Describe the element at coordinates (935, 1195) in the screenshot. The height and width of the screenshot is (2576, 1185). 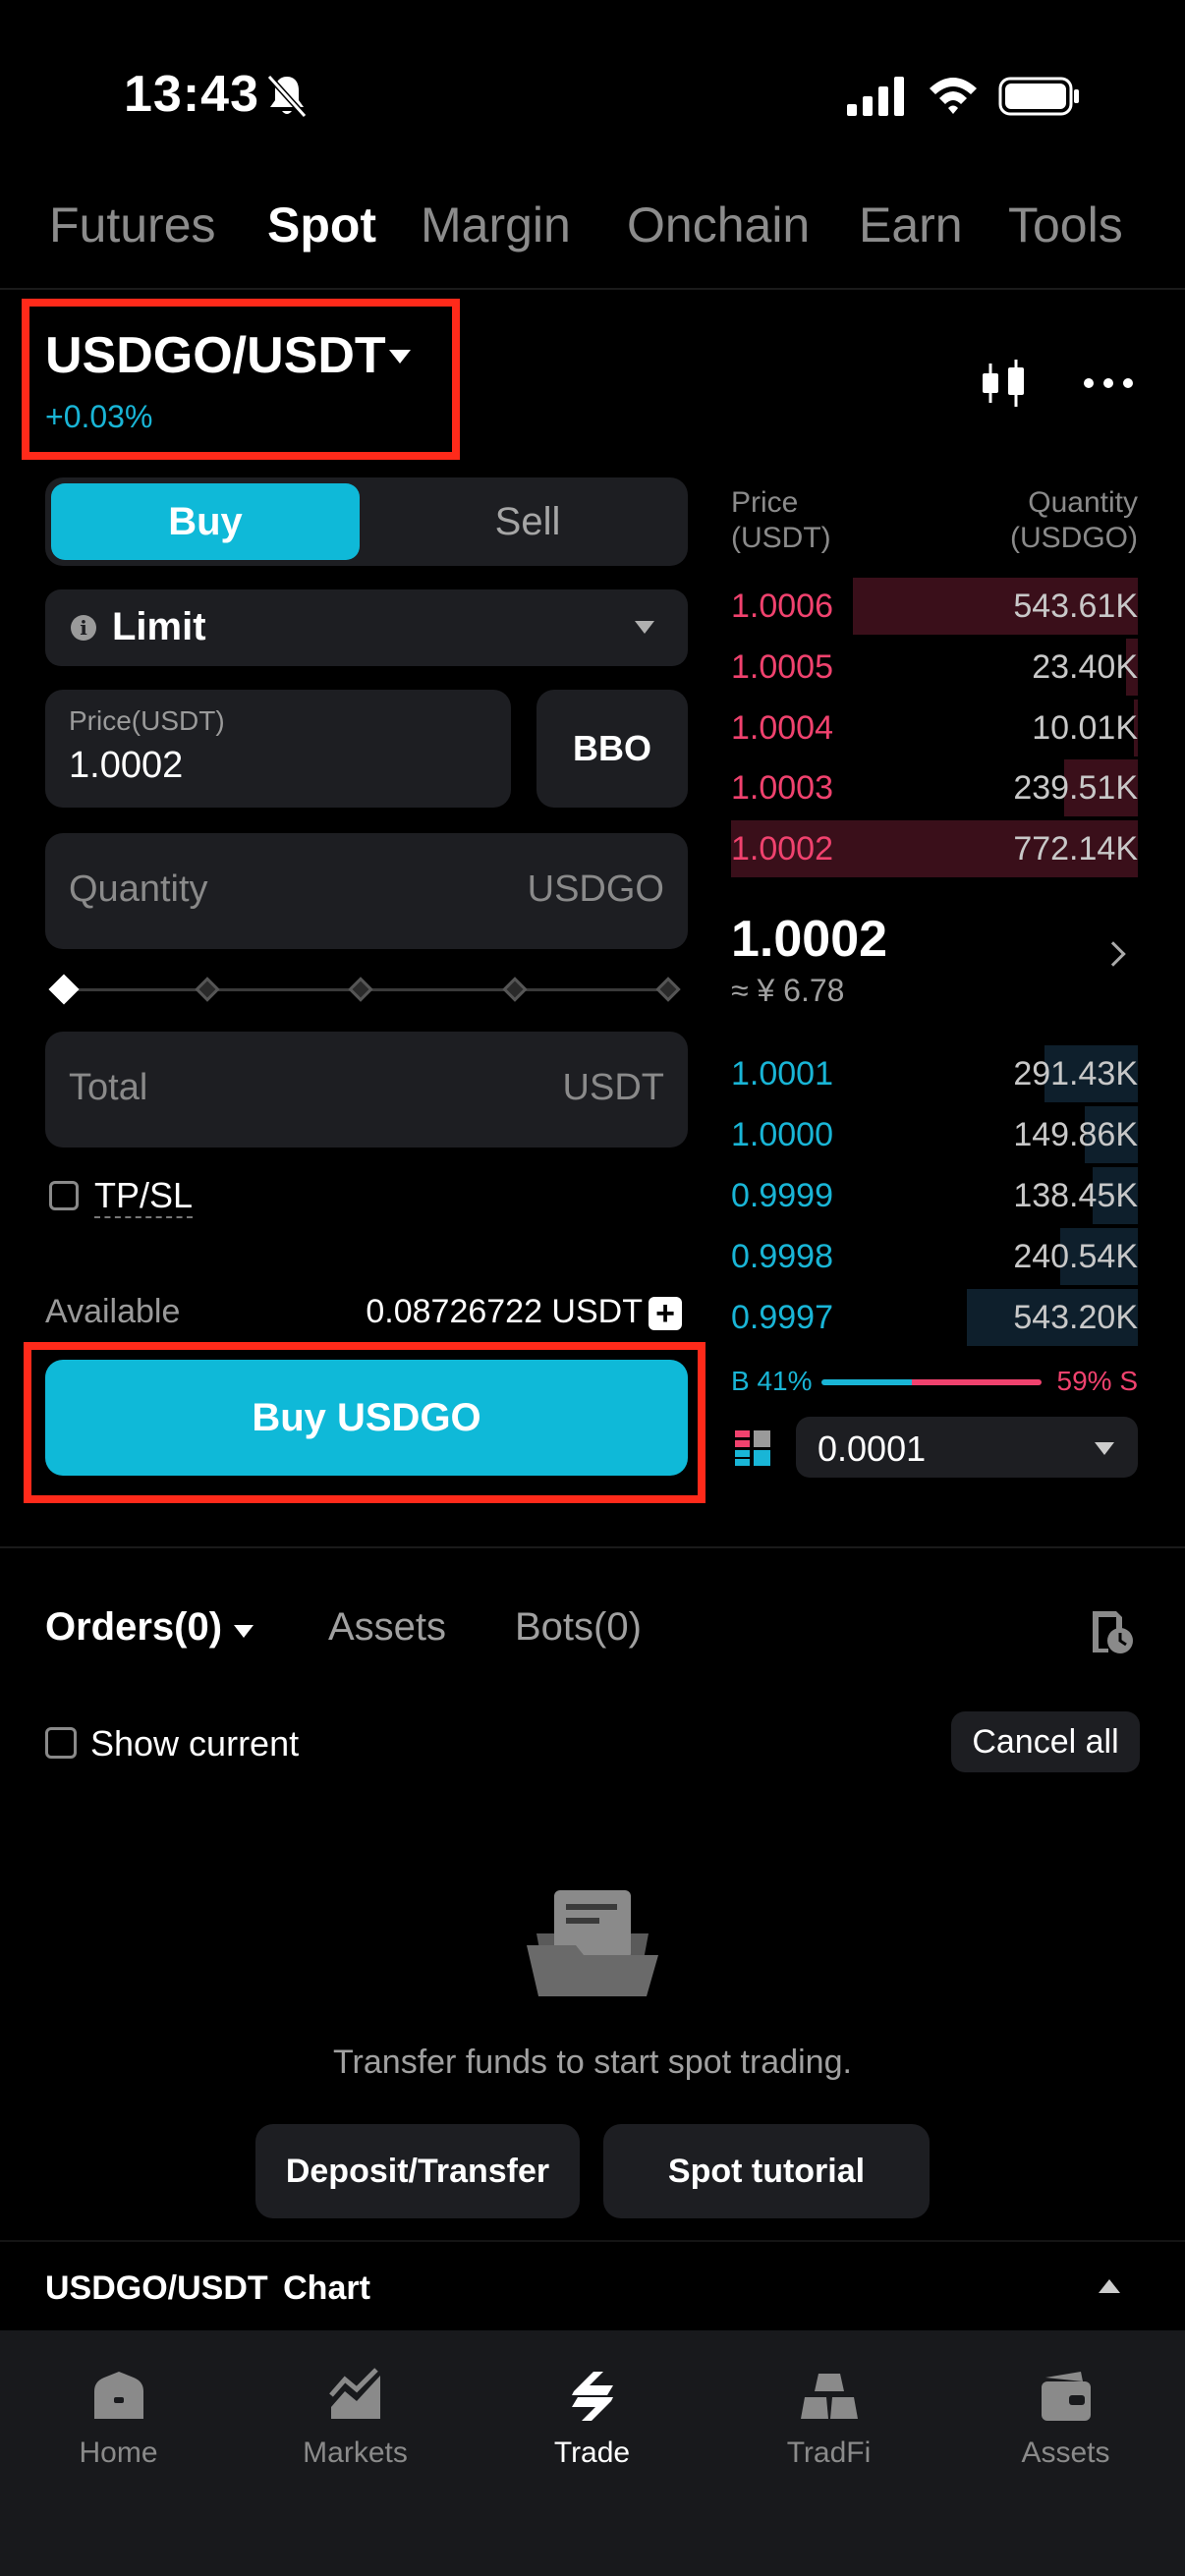
I see `bid-row: 0.9999 138.45K` at that location.